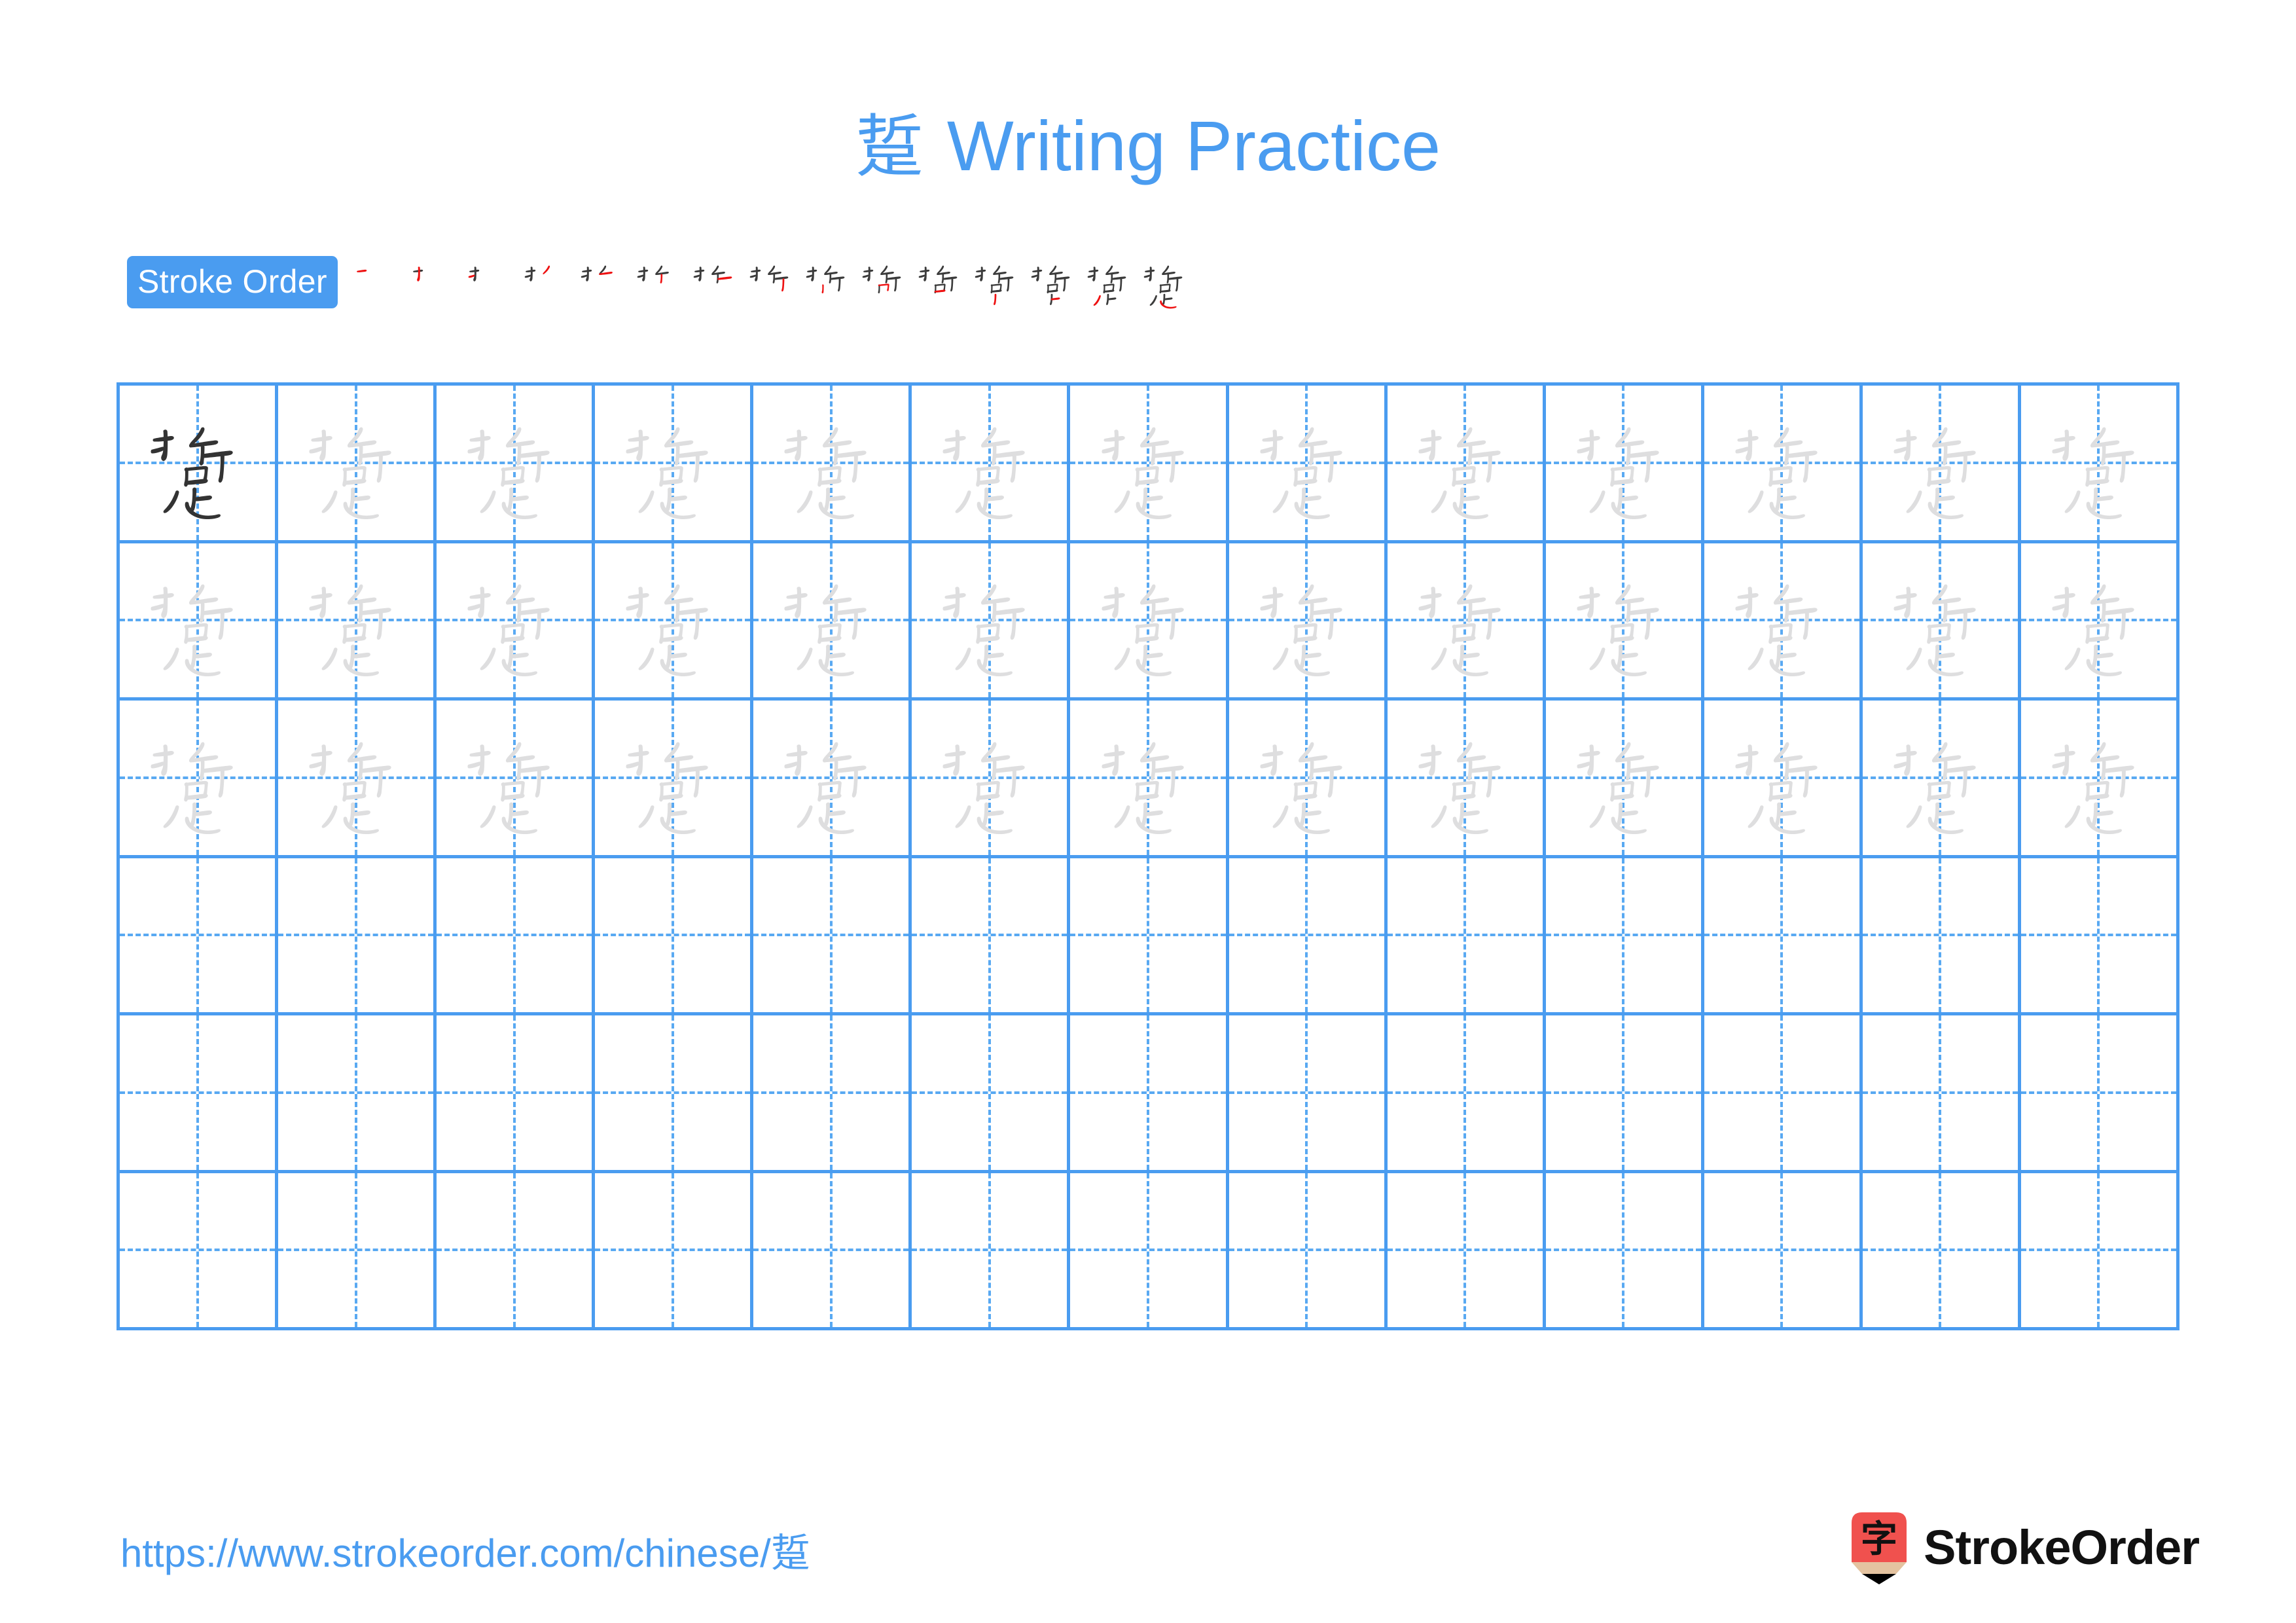  What do you see at coordinates (1466, 936) in the screenshot?
I see `practice-cell-r4-c9` at bounding box center [1466, 936].